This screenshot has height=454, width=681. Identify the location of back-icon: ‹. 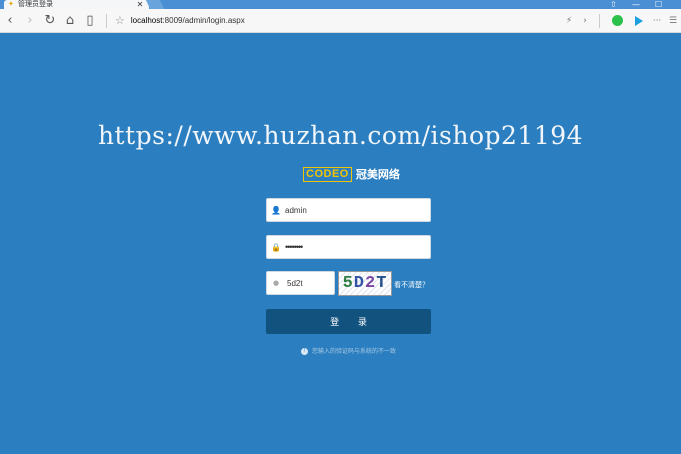
(10, 21).